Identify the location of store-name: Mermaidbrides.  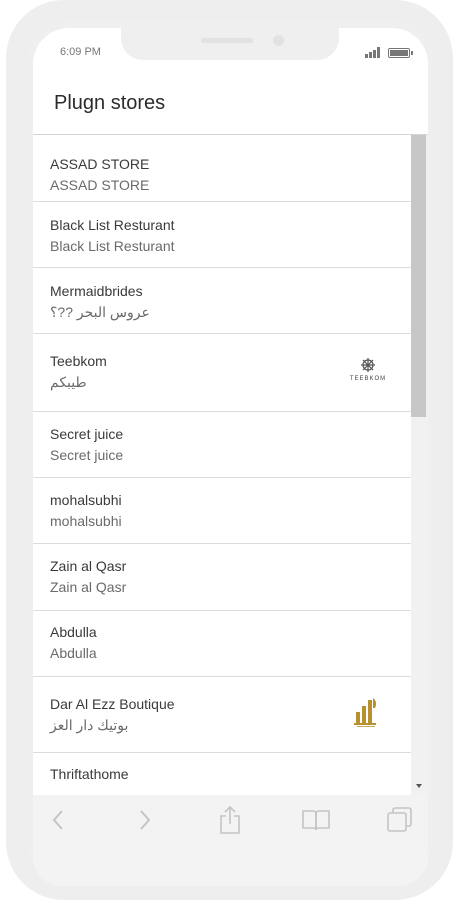
(96, 291).